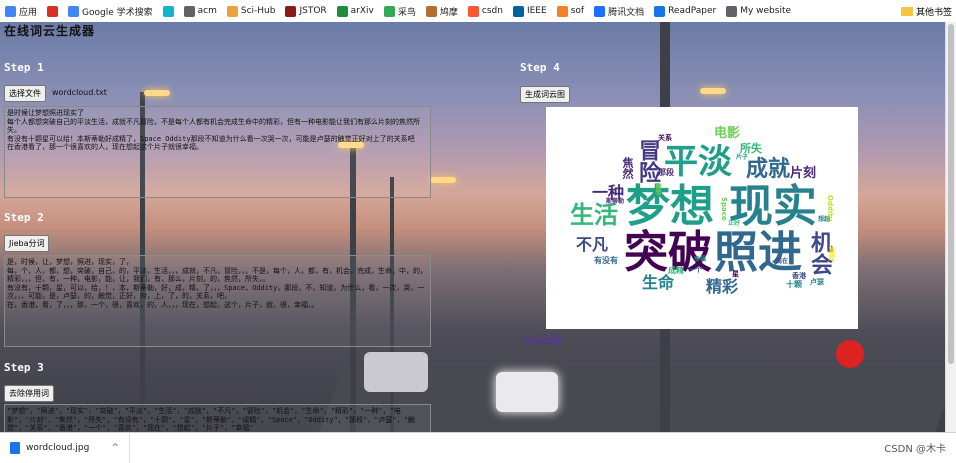  I want to click on bookmark-ieee: IEEE, so click(530, 11).